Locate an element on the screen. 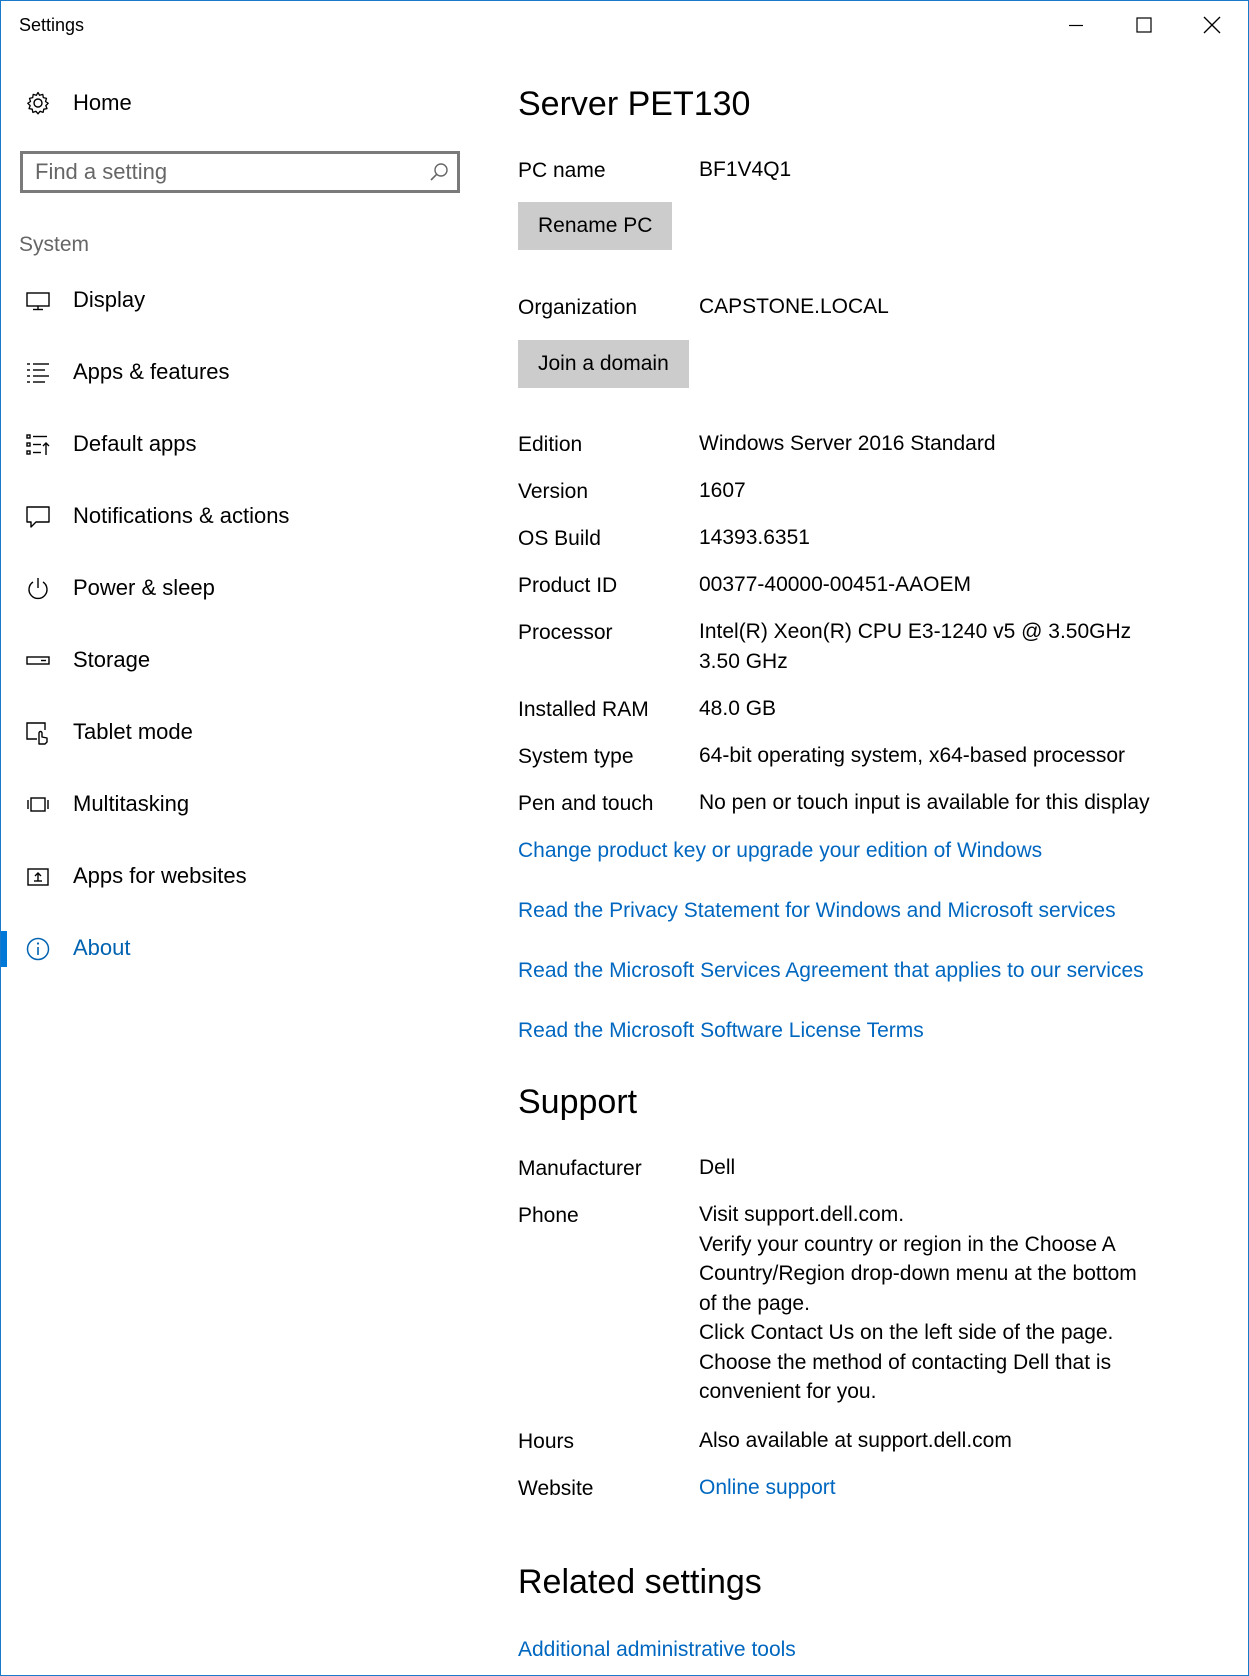 The height and width of the screenshot is (1676, 1249). sidebar-item-apps-features: Apps & features is located at coordinates (236, 373).